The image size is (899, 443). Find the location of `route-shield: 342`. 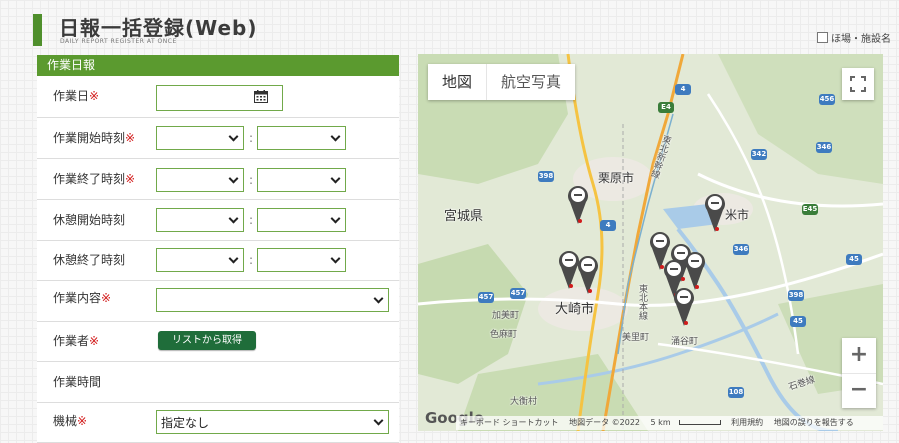

route-shield: 342 is located at coordinates (759, 154).